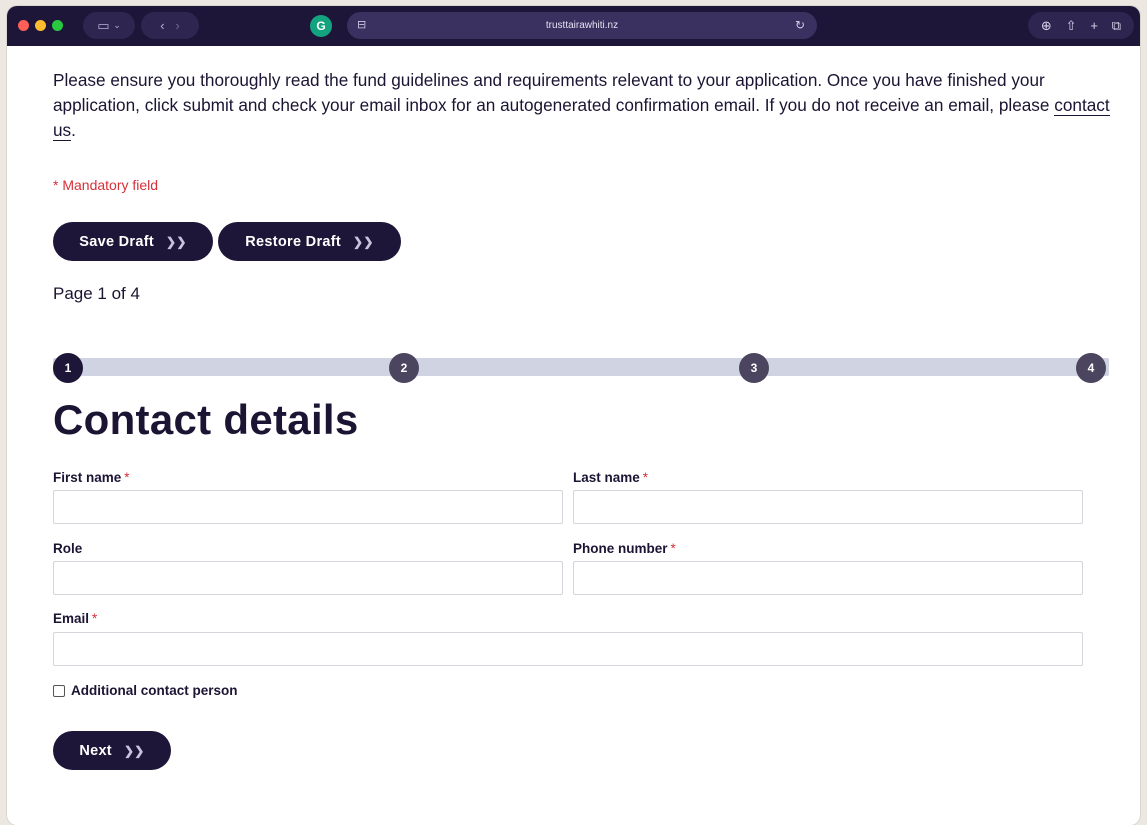  I want to click on mandatory-field-note: * Mandatory field, so click(106, 185).